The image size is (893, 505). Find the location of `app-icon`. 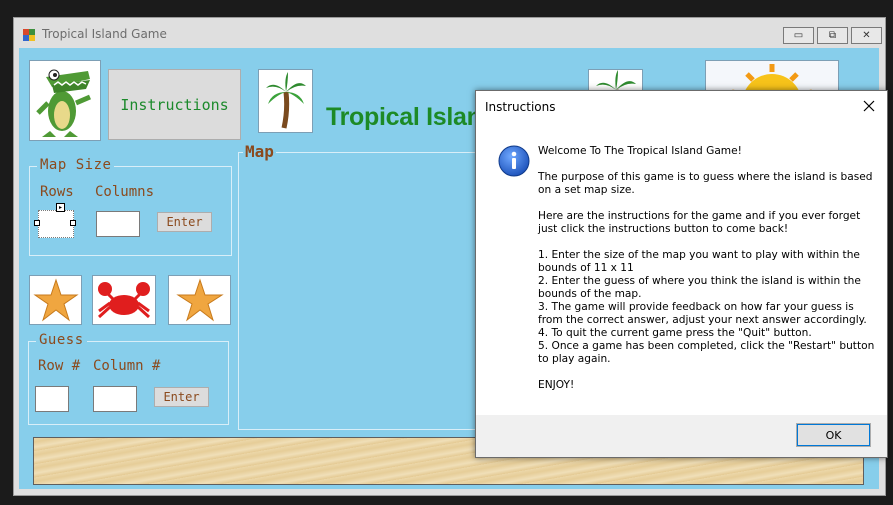

app-icon is located at coordinates (29, 35).